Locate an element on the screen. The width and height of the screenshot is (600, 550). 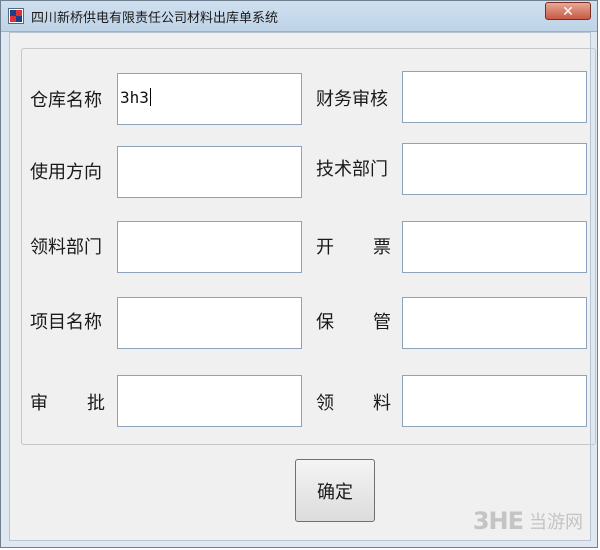
usage-direction-label: 使用方向 is located at coordinates (66, 172).